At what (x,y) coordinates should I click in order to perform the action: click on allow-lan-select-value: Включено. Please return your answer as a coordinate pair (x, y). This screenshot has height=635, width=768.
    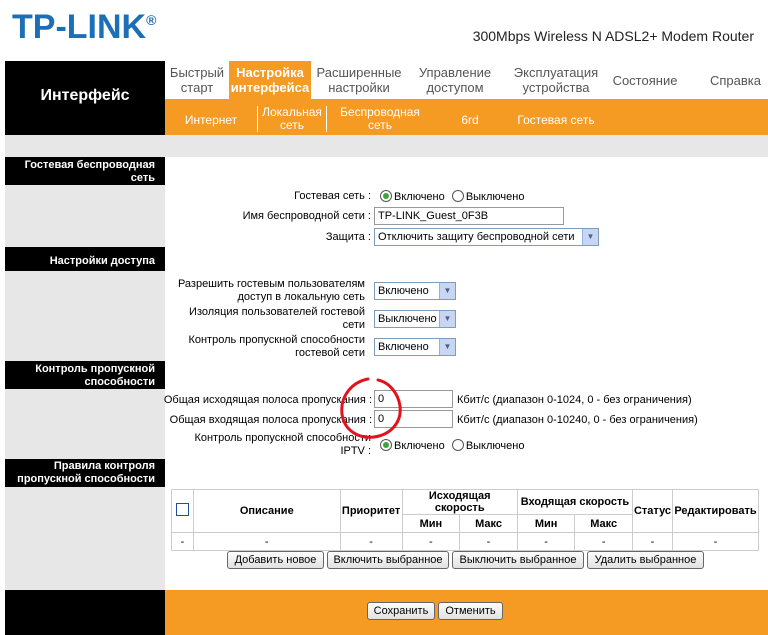
    Looking at the image, I should click on (403, 291).